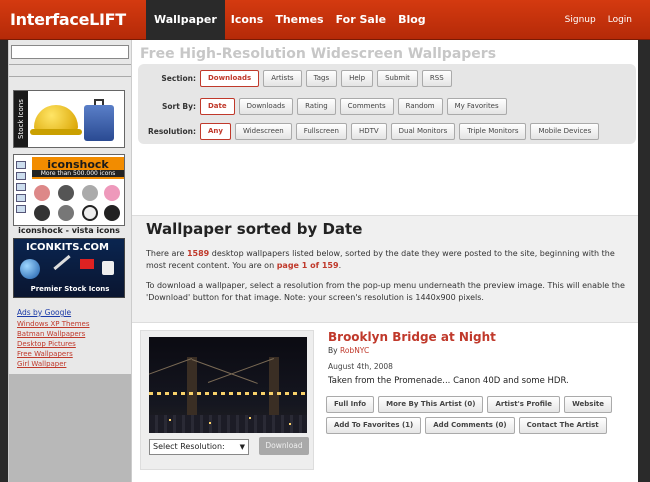 This screenshot has width=650, height=482. What do you see at coordinates (228, 385) in the screenshot?
I see `wallpaper-thumbnail` at bounding box center [228, 385].